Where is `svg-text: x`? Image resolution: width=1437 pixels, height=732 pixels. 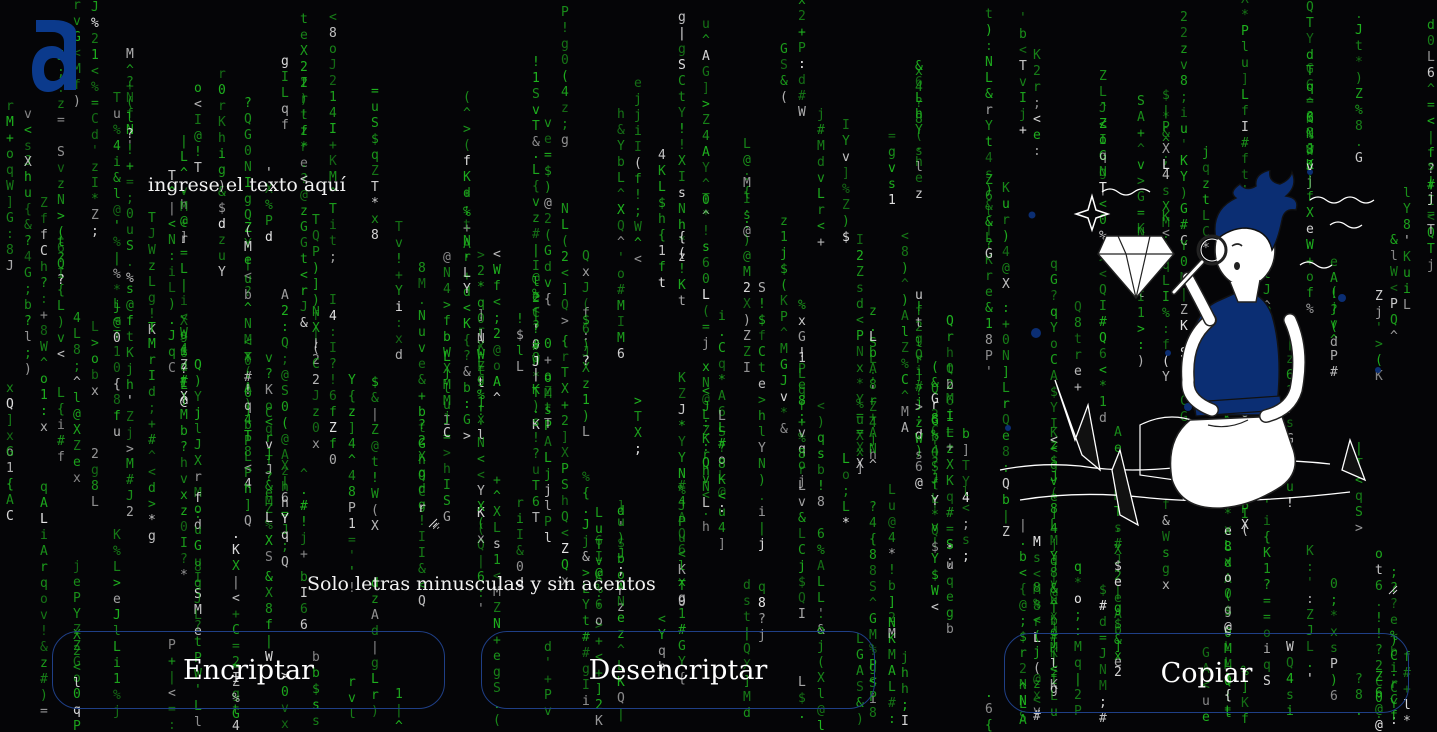 svg-text: x is located at coordinates (586, 272).